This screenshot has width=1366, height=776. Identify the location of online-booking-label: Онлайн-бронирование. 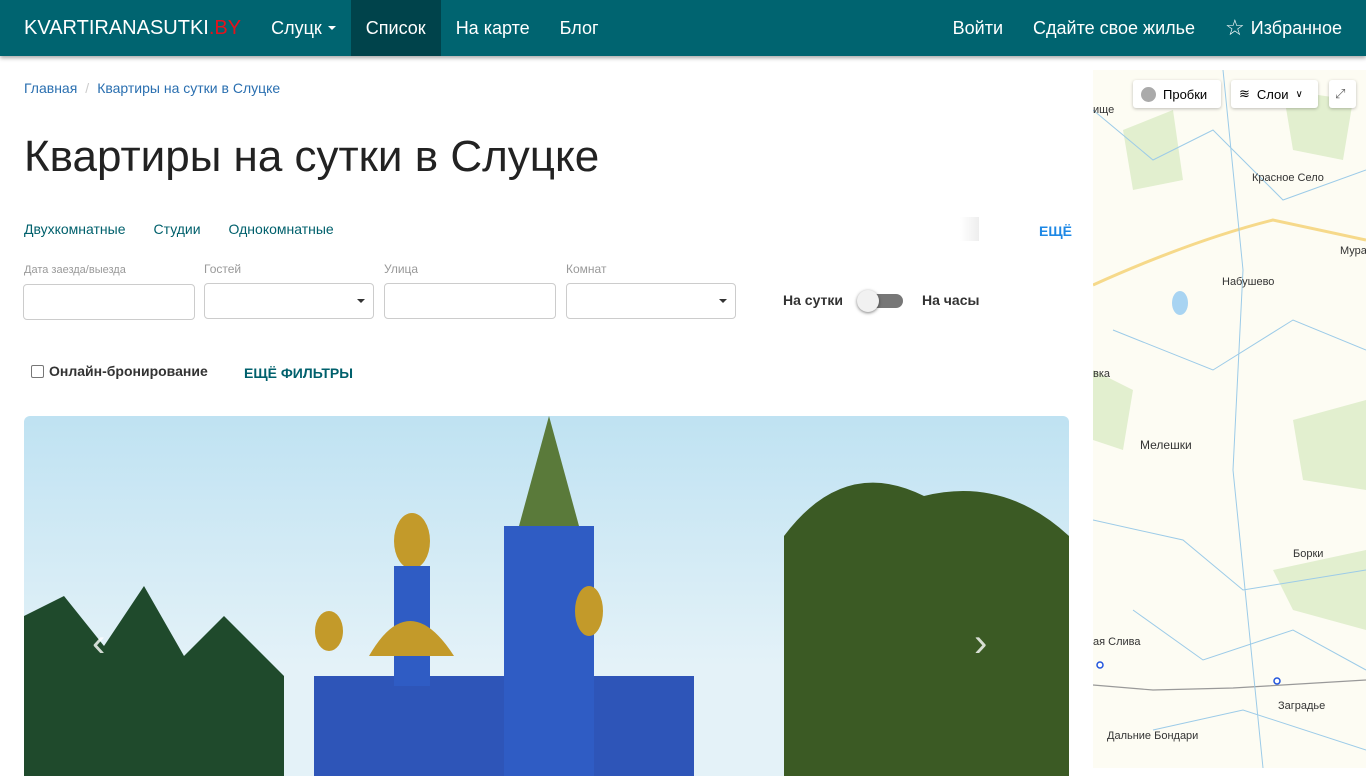
(128, 371).